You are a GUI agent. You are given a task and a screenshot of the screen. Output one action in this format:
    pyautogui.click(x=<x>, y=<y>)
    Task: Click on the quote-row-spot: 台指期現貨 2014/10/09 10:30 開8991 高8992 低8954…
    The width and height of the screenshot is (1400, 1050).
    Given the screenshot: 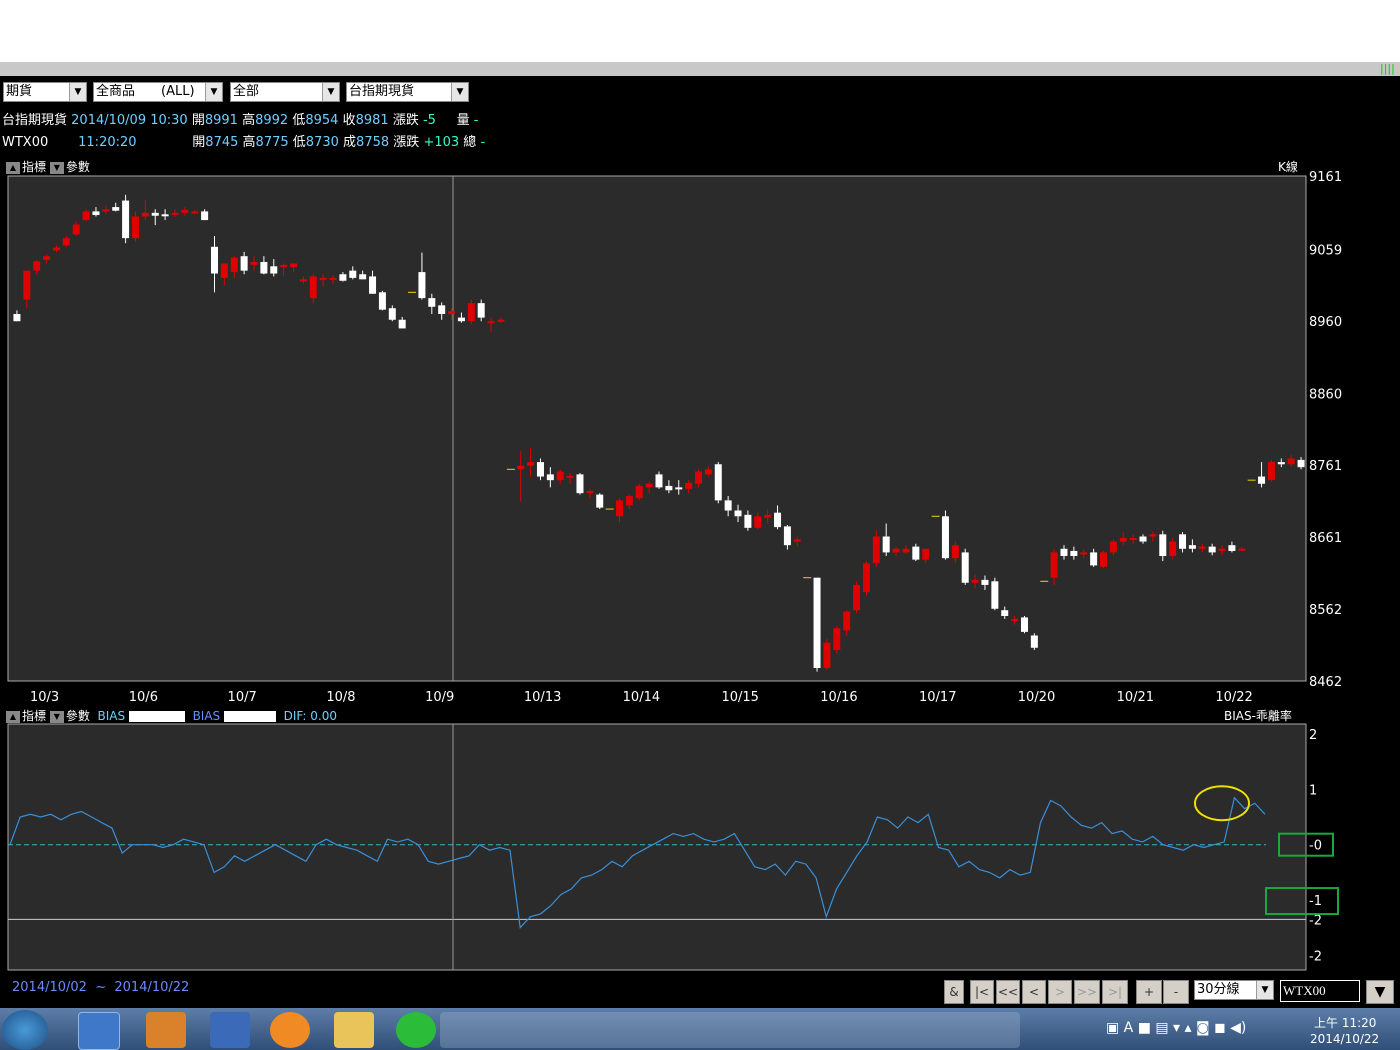 What is the action you would take?
    pyautogui.click(x=240, y=121)
    